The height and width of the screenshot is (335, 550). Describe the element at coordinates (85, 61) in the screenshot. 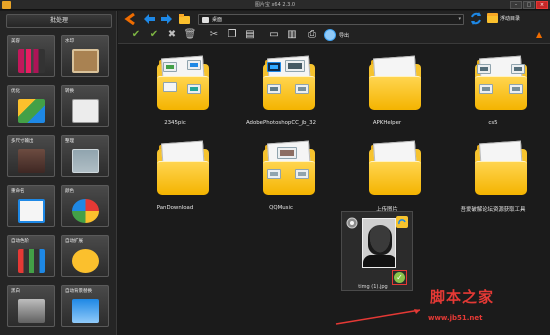

I see `watermark-icon` at that location.